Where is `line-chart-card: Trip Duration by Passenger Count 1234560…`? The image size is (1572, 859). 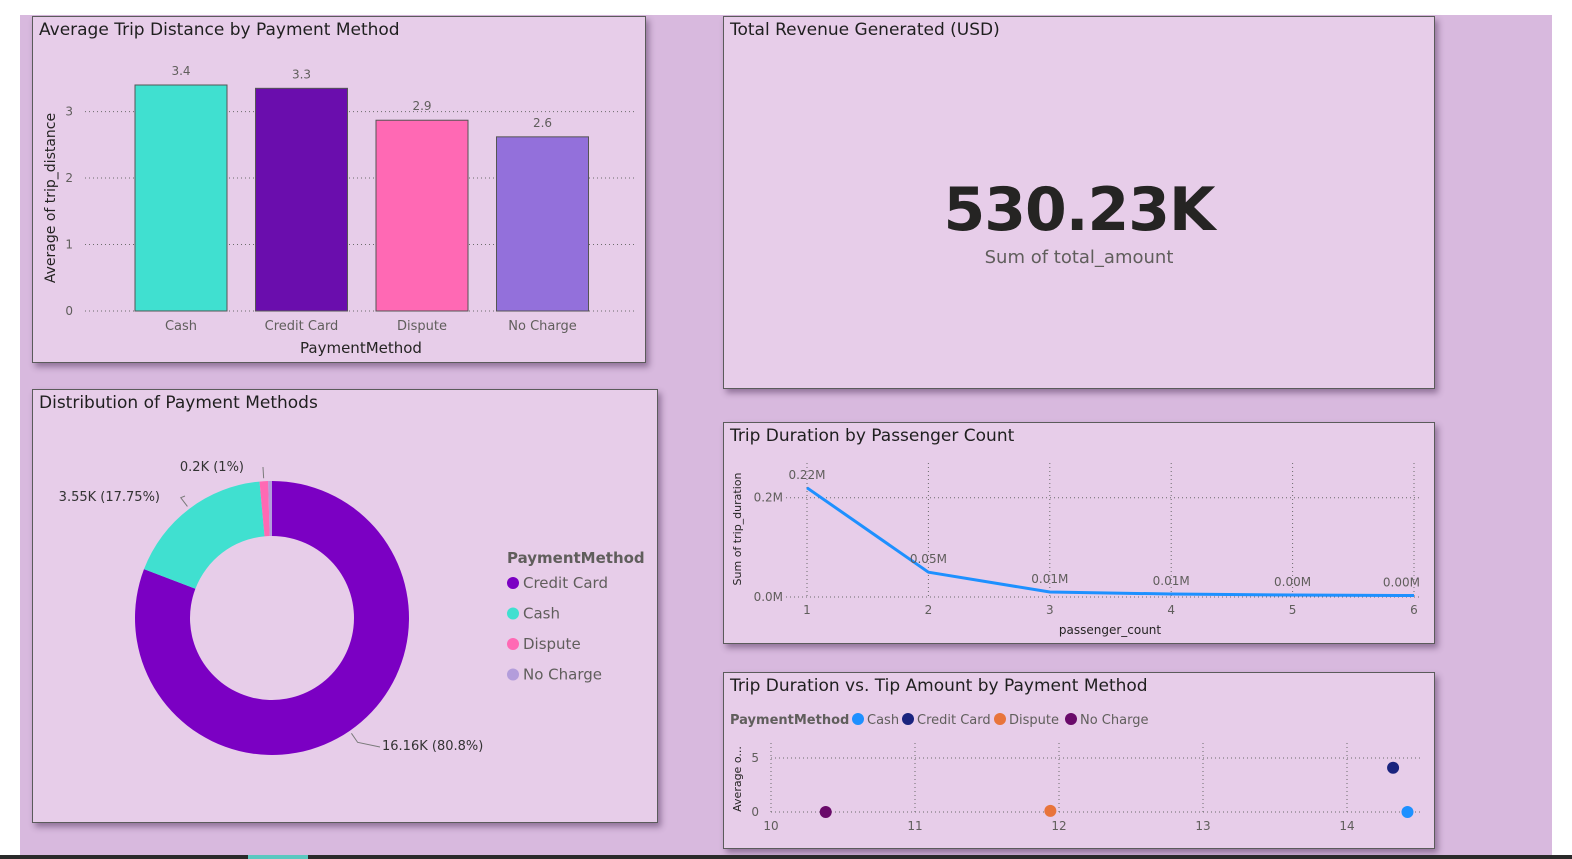
line-chart-card: Trip Duration by Passenger Count 1234560… is located at coordinates (1079, 533).